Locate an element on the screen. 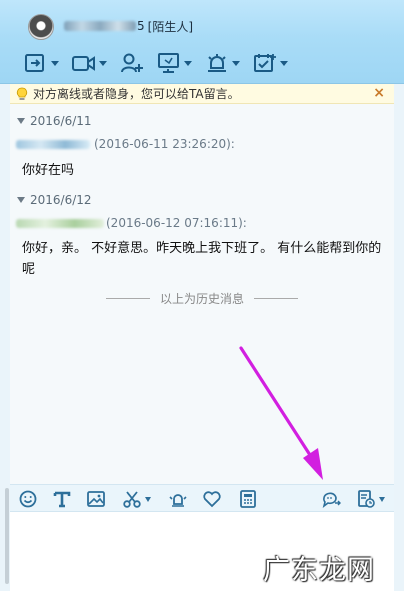 The width and height of the screenshot is (404, 591). image-button is located at coordinates (96, 499).